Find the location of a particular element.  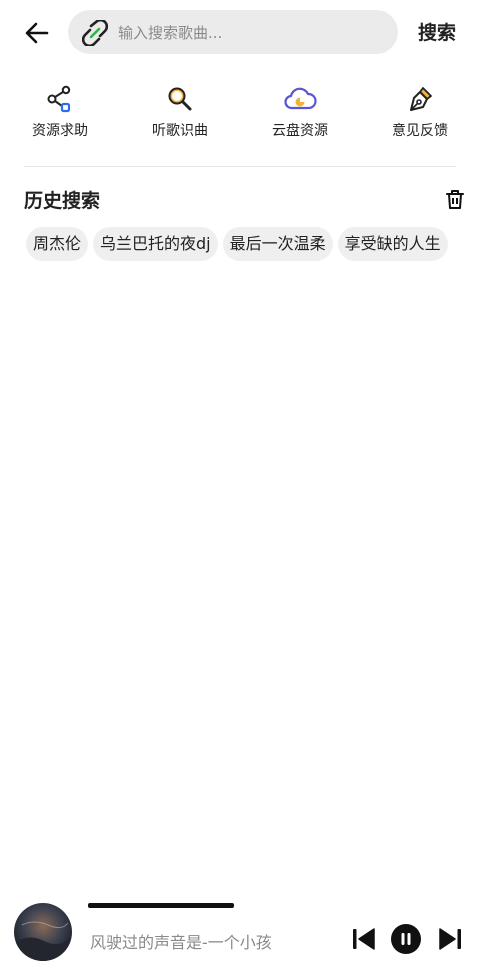

back-arrow-icon is located at coordinates (37, 33).